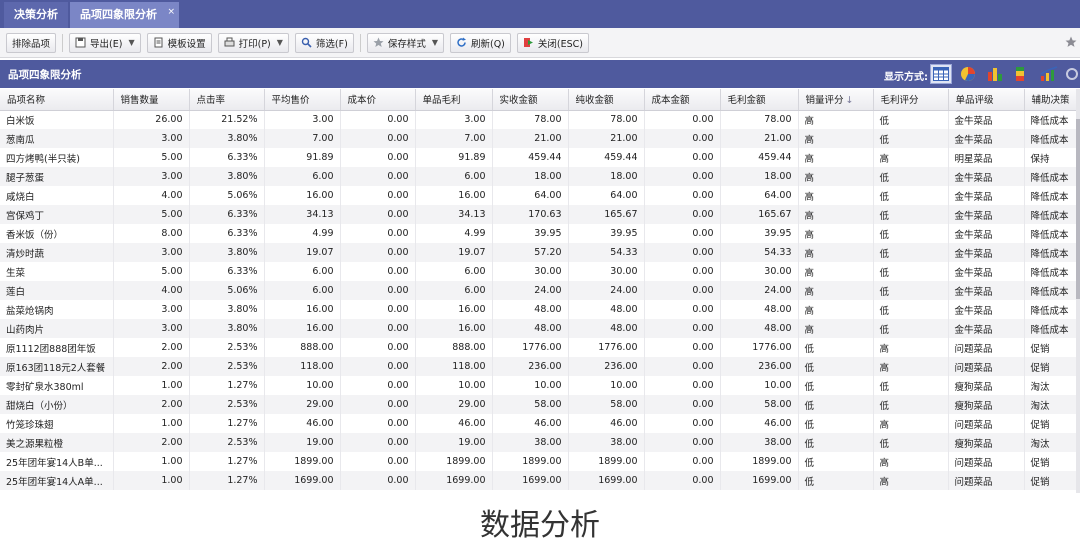 The width and height of the screenshot is (1080, 544). I want to click on refresh-button: 刷新(Q), so click(480, 42).